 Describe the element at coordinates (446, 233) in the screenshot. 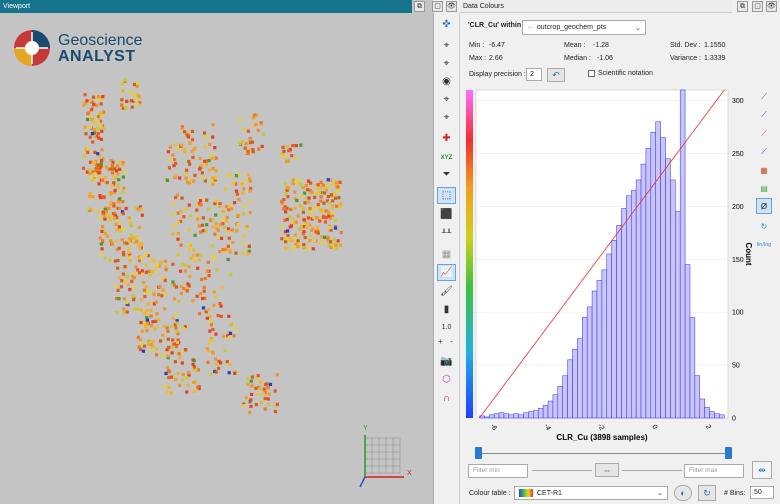

I see `ruler-icon: ╨╨` at that location.